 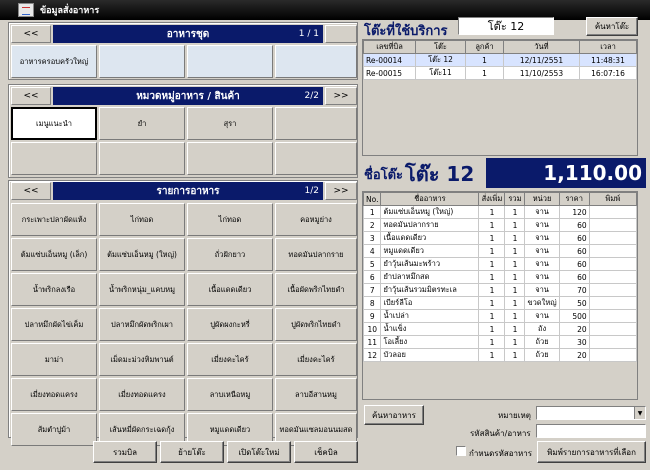 I want to click on food-item-button: ลาบเหนือหมู, so click(x=230, y=394).